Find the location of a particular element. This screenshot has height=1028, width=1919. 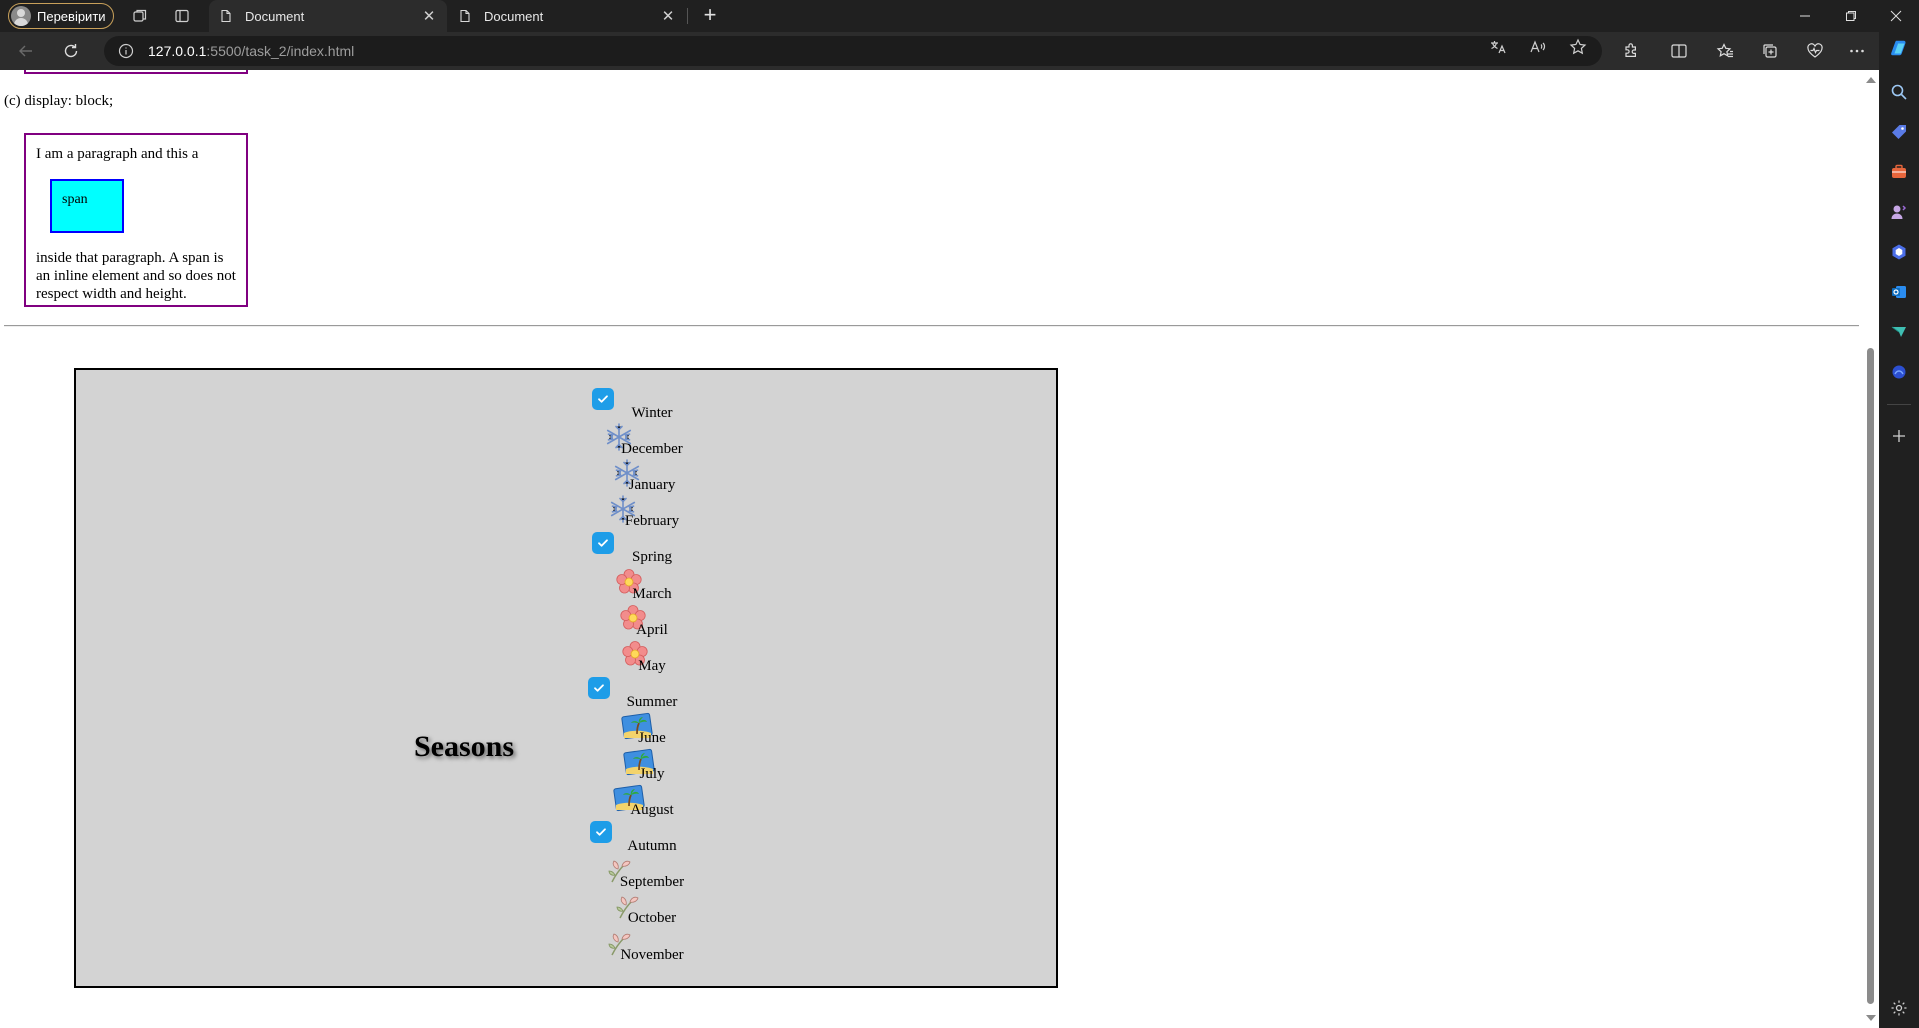

month-item: July is located at coordinates (566, 765).